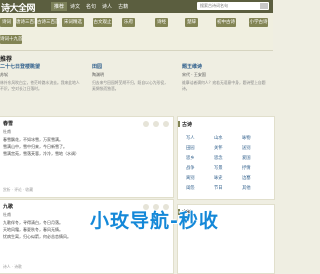 The image size is (320, 274). Describe the element at coordinates (190, 168) in the screenshot. I see `category-link: 战争` at that location.